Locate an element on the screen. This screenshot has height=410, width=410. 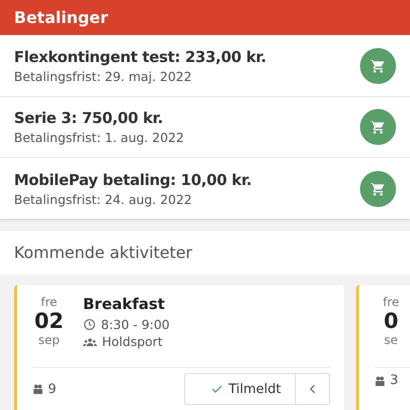
payment-row: Flexkontingent test: 233,00 kr. Betalingsfrist: 29. maj. 2022 is located at coordinates (205, 66).